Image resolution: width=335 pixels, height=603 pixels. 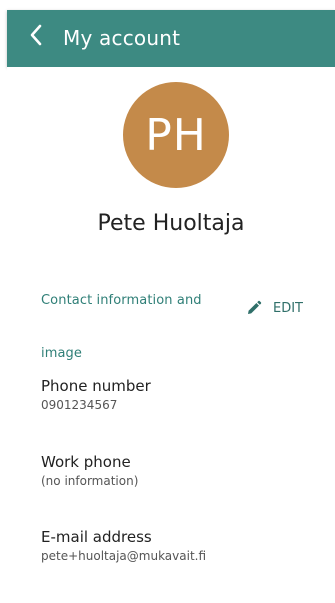 What do you see at coordinates (288, 308) in the screenshot?
I see `edit-label: EDIT` at bounding box center [288, 308].